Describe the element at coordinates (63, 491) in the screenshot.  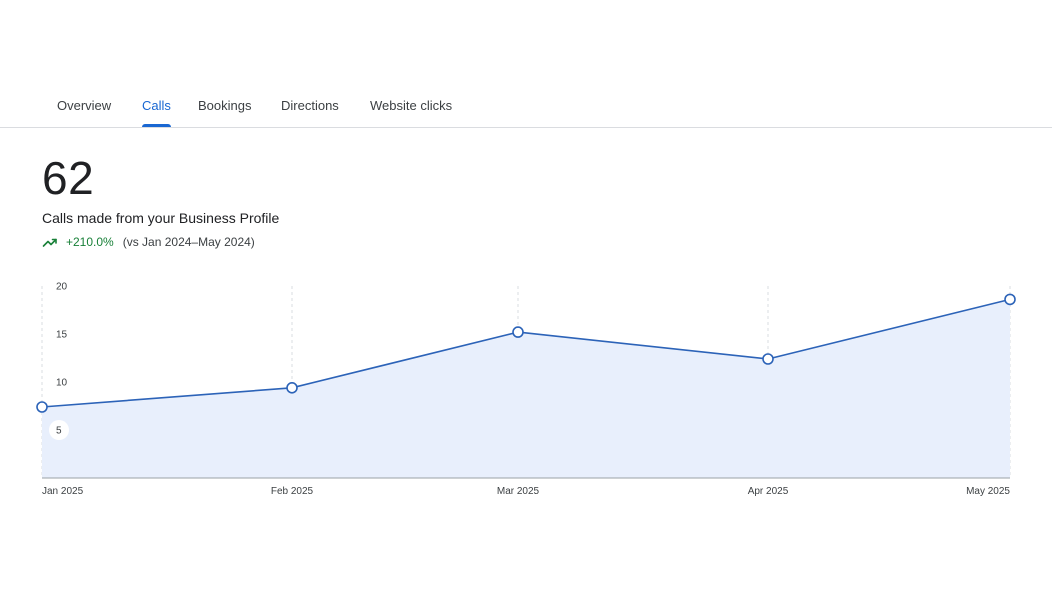
I see `x-tick-label: Jan 2025` at that location.